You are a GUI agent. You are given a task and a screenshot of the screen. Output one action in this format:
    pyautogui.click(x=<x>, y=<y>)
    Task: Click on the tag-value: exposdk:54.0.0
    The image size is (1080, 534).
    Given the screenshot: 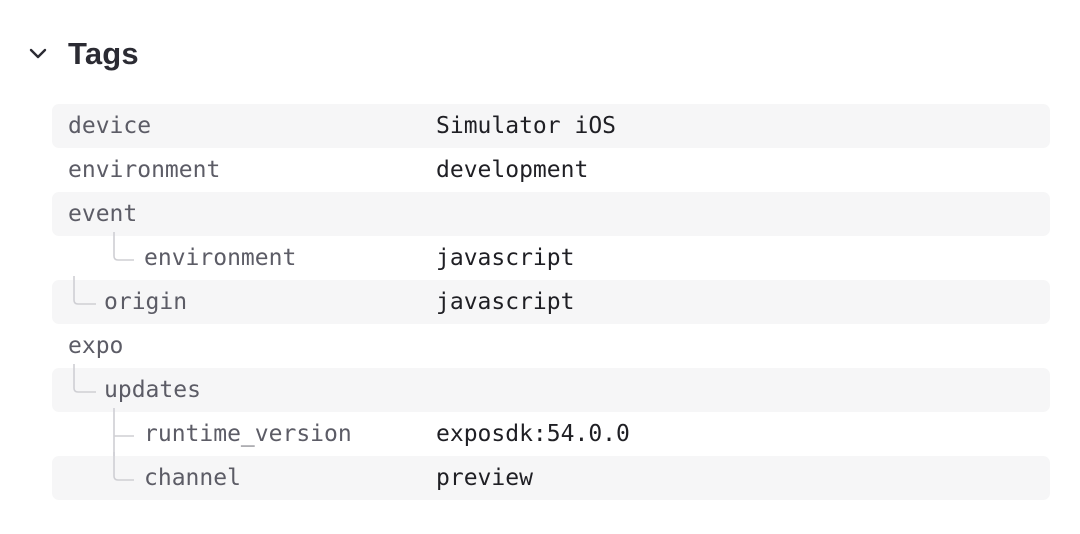 What is the action you would take?
    pyautogui.click(x=533, y=434)
    